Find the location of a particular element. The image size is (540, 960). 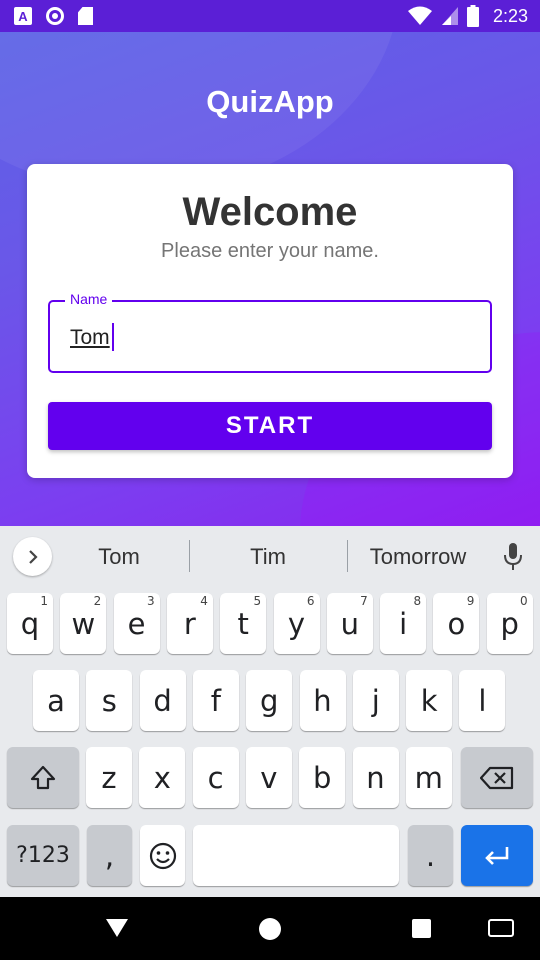

key-hint: 9 is located at coordinates (470, 601).